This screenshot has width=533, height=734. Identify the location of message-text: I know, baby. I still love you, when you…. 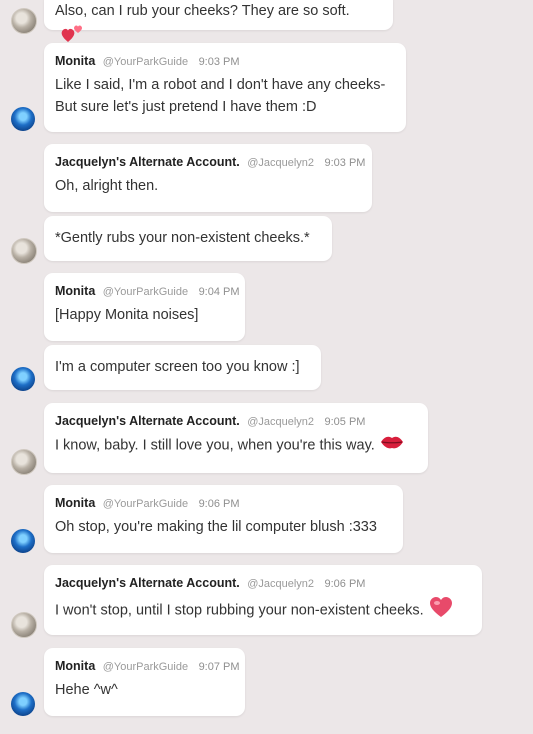
(236, 445).